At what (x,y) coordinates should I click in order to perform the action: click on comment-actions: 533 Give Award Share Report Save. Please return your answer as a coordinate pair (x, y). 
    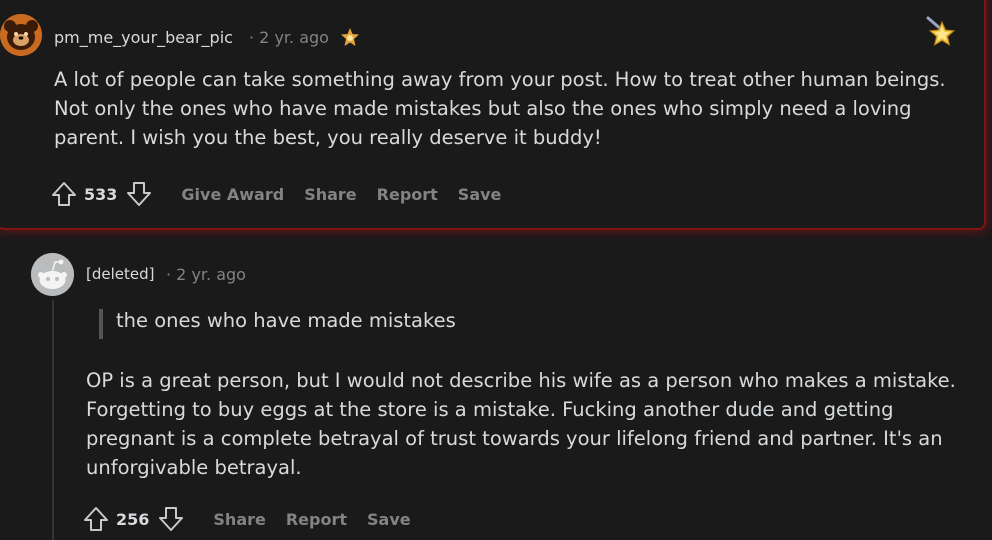
    Looking at the image, I should click on (275, 194).